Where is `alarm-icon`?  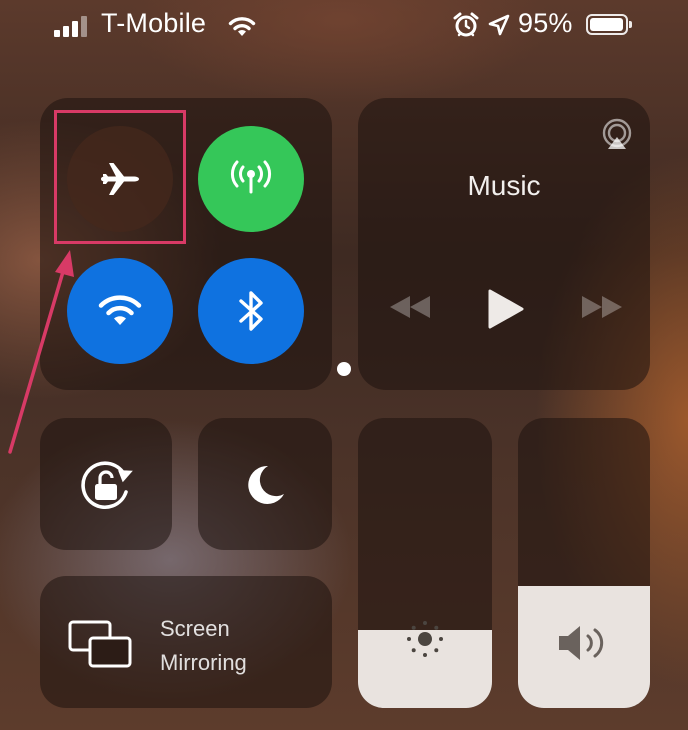 alarm-icon is located at coordinates (466, 24).